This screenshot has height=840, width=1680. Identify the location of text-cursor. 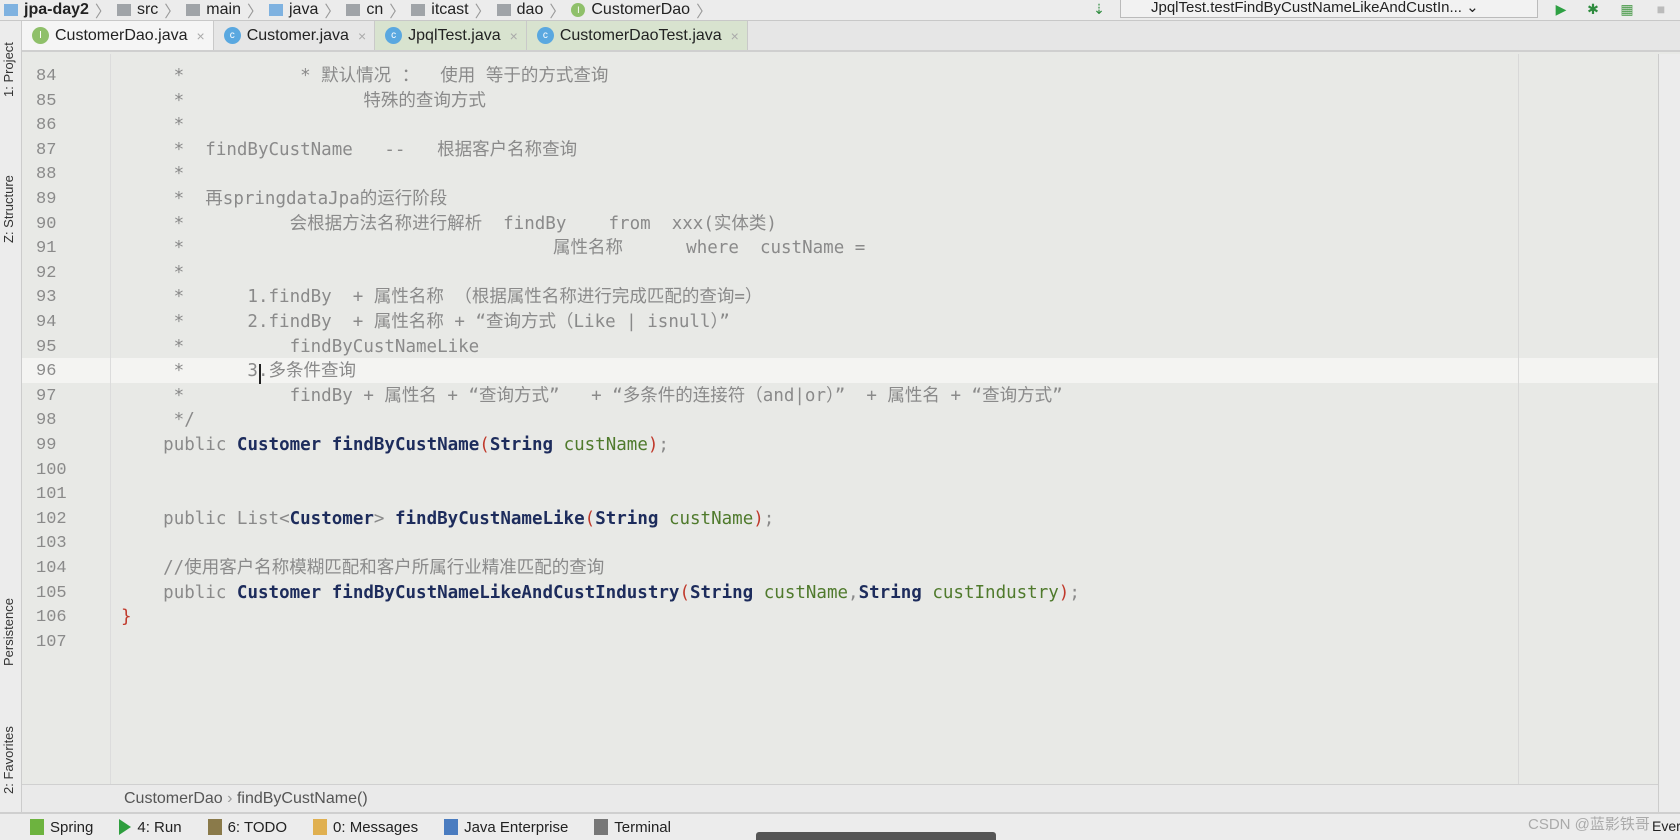
(260, 374).